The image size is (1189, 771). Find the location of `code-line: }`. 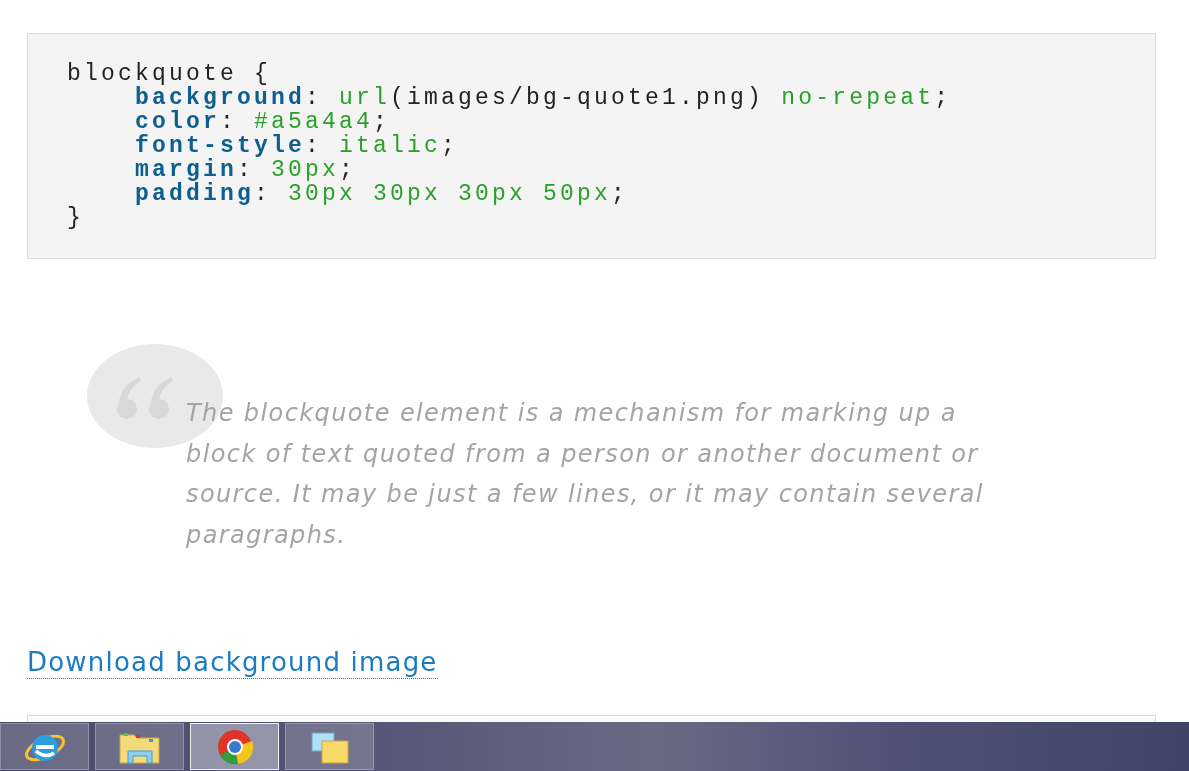

code-line: } is located at coordinates (75, 218).